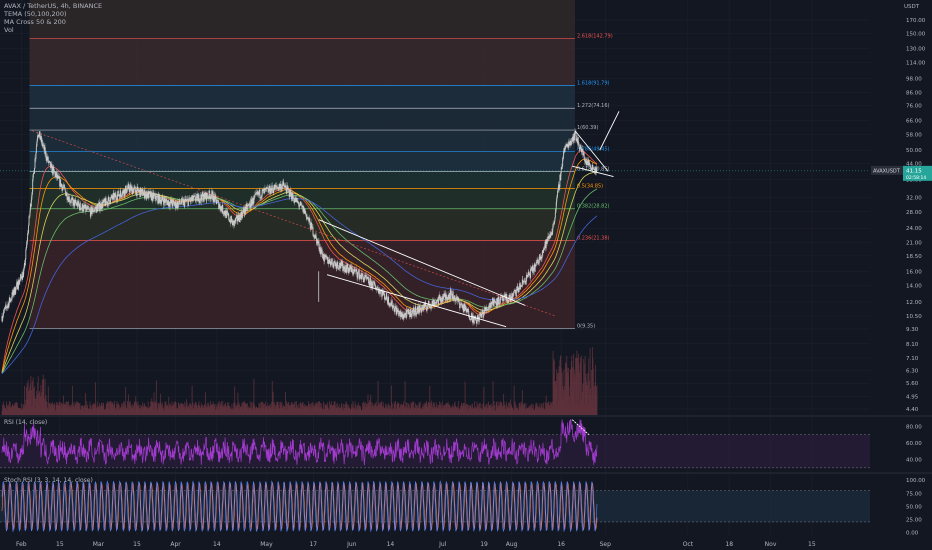  I want to click on stoch-tick-label: 75.00, so click(914, 494).